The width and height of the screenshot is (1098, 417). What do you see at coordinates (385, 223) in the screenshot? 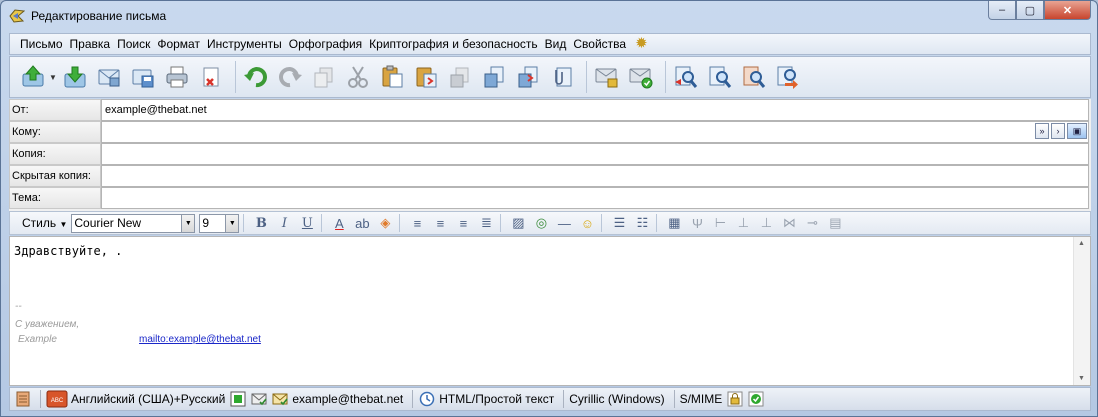
I see `fill-icon: ◈` at bounding box center [385, 223].